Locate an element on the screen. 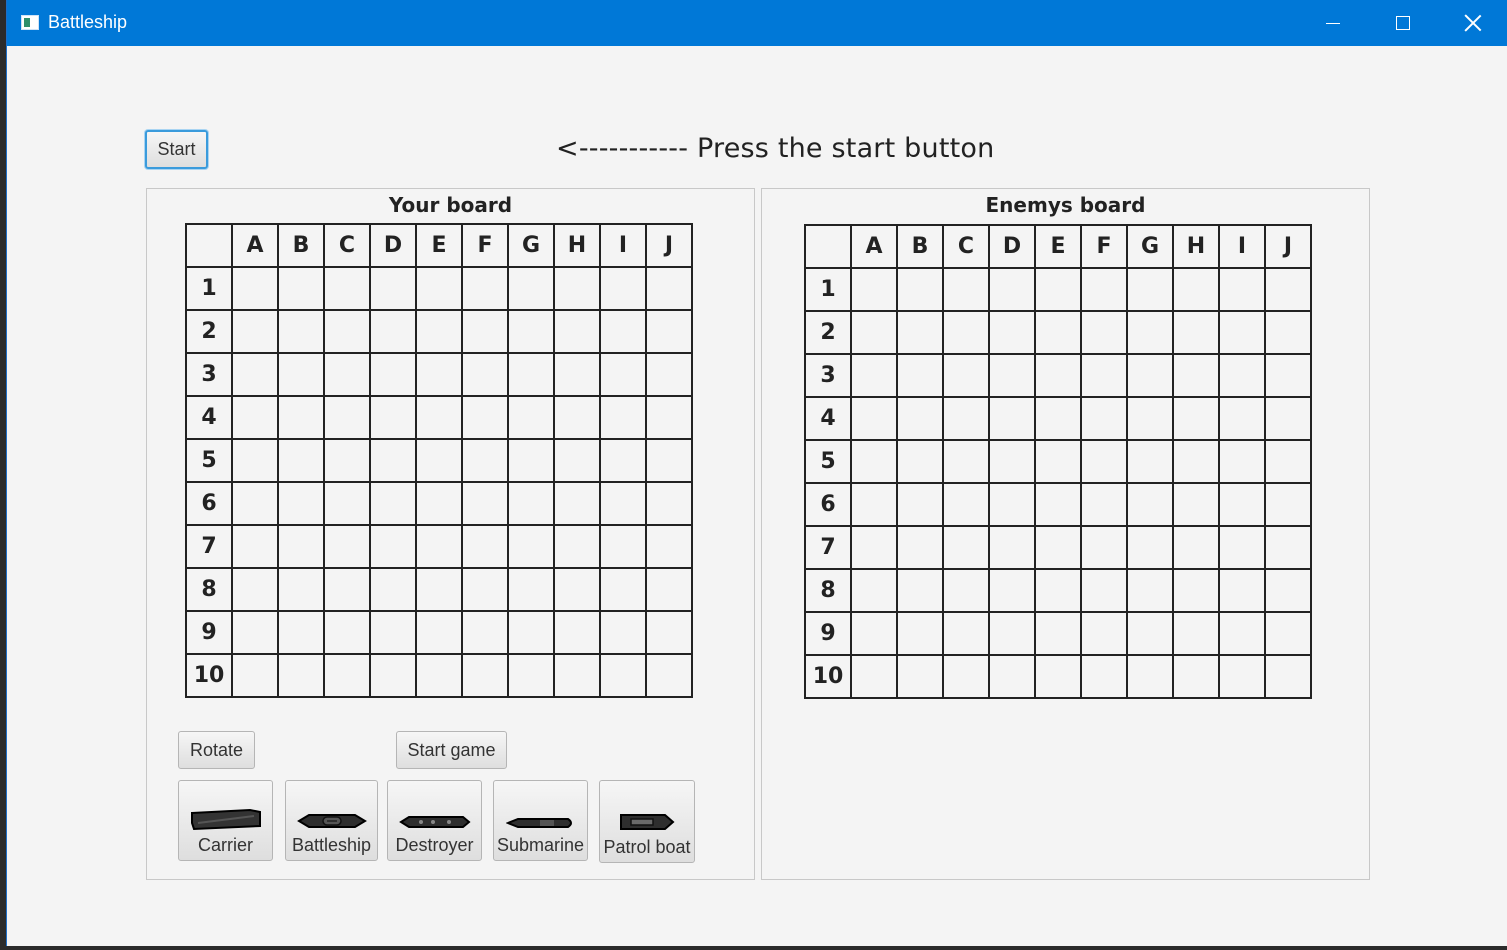 The image size is (1507, 950). title-bar: Battleship is located at coordinates (757, 23).